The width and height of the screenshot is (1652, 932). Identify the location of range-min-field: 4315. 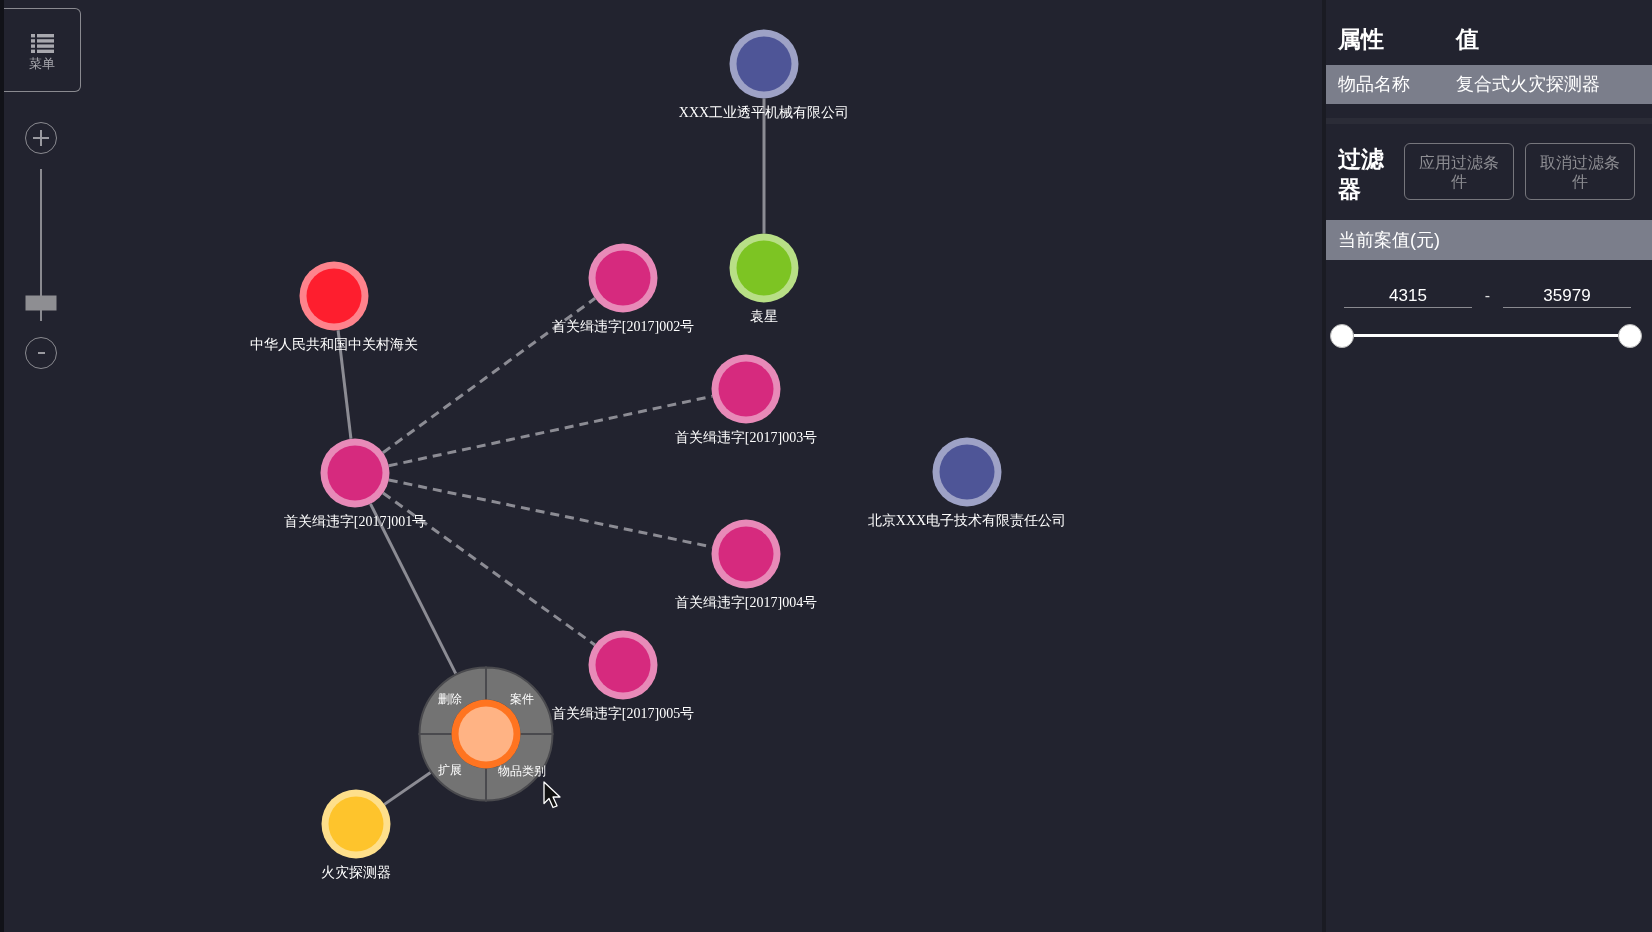
(1408, 296).